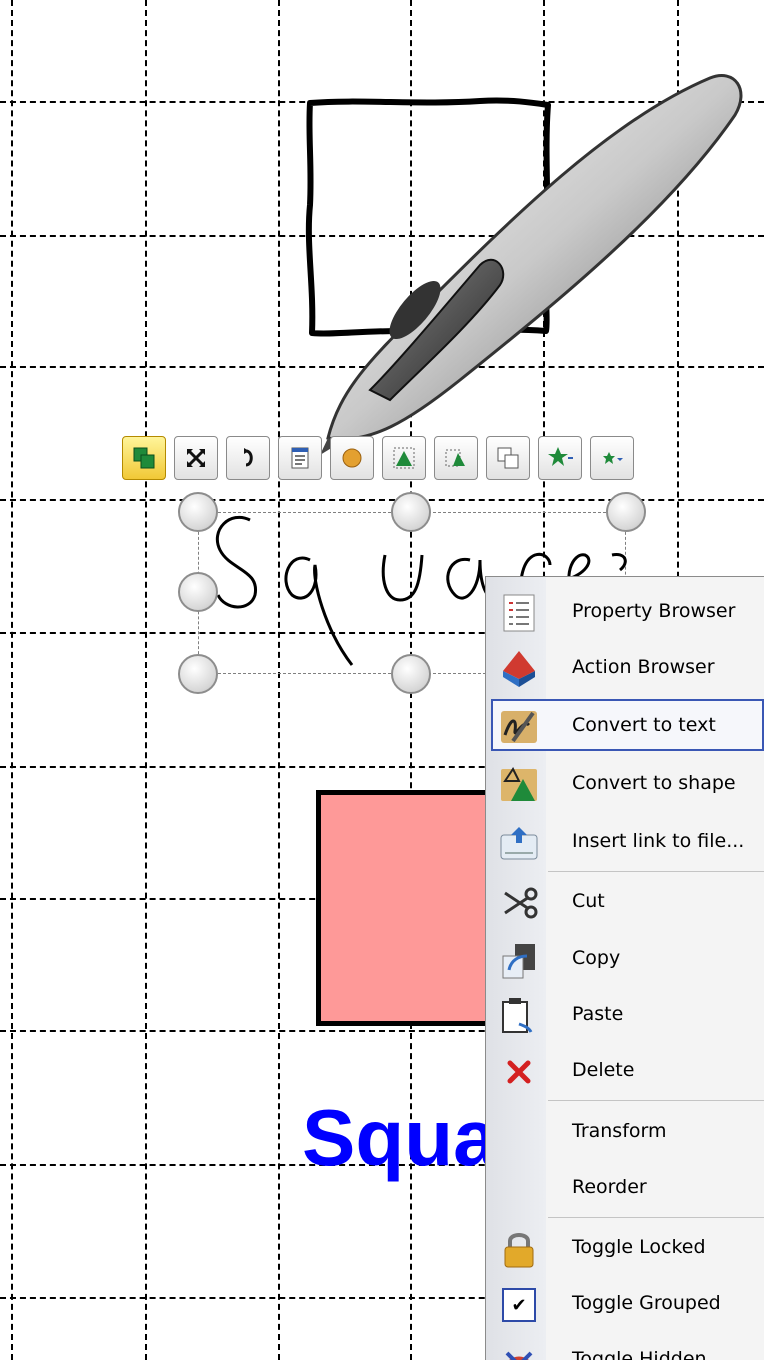 The width and height of the screenshot is (764, 1360). What do you see at coordinates (519, 960) in the screenshot?
I see `copy-icon` at bounding box center [519, 960].